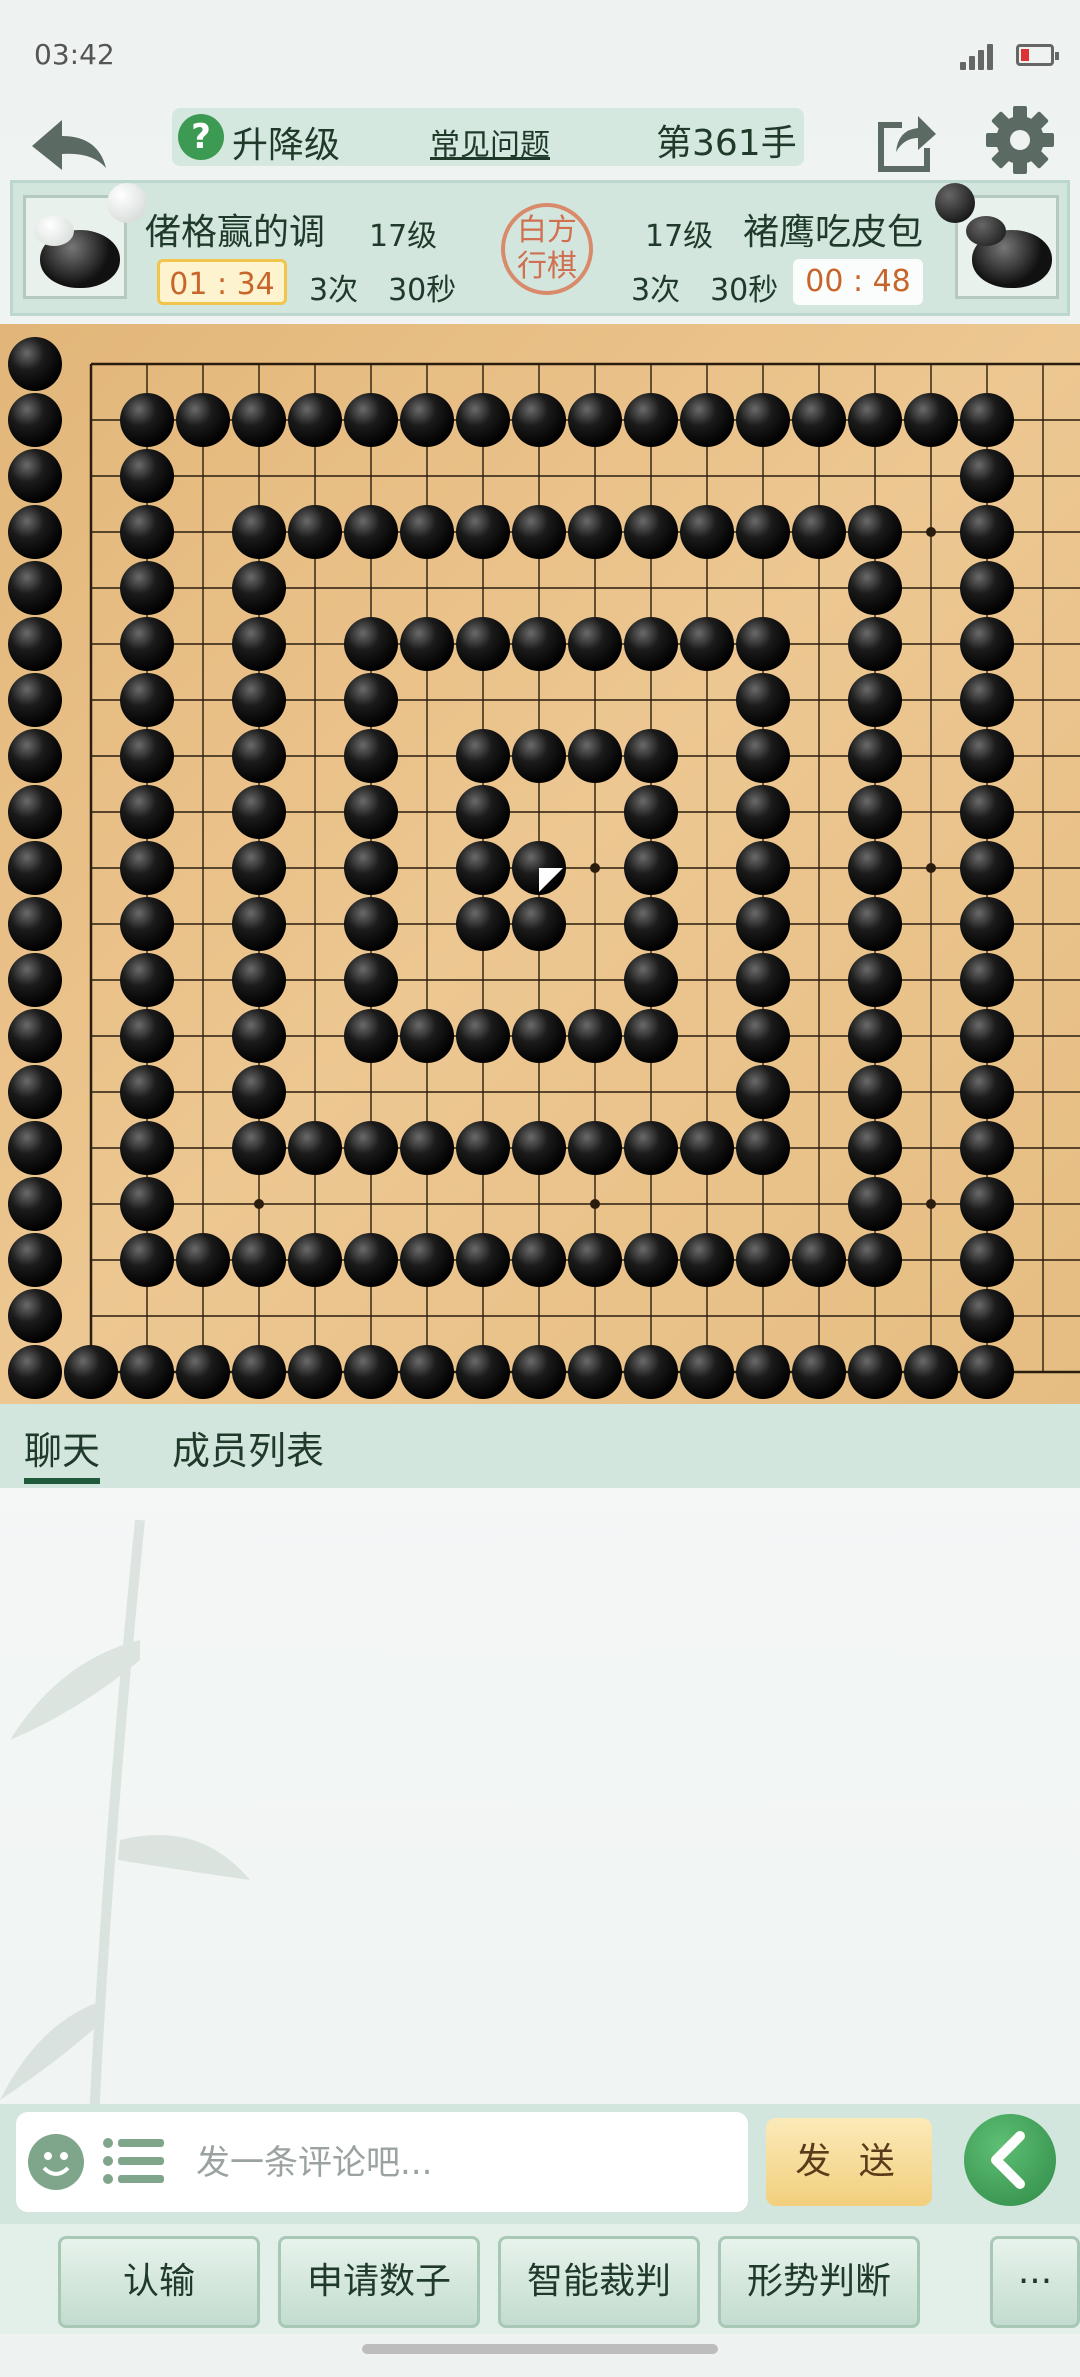 Image resolution: width=1080 pixels, height=2377 pixels. Describe the element at coordinates (595, 1204) in the screenshot. I see `star-point` at that location.